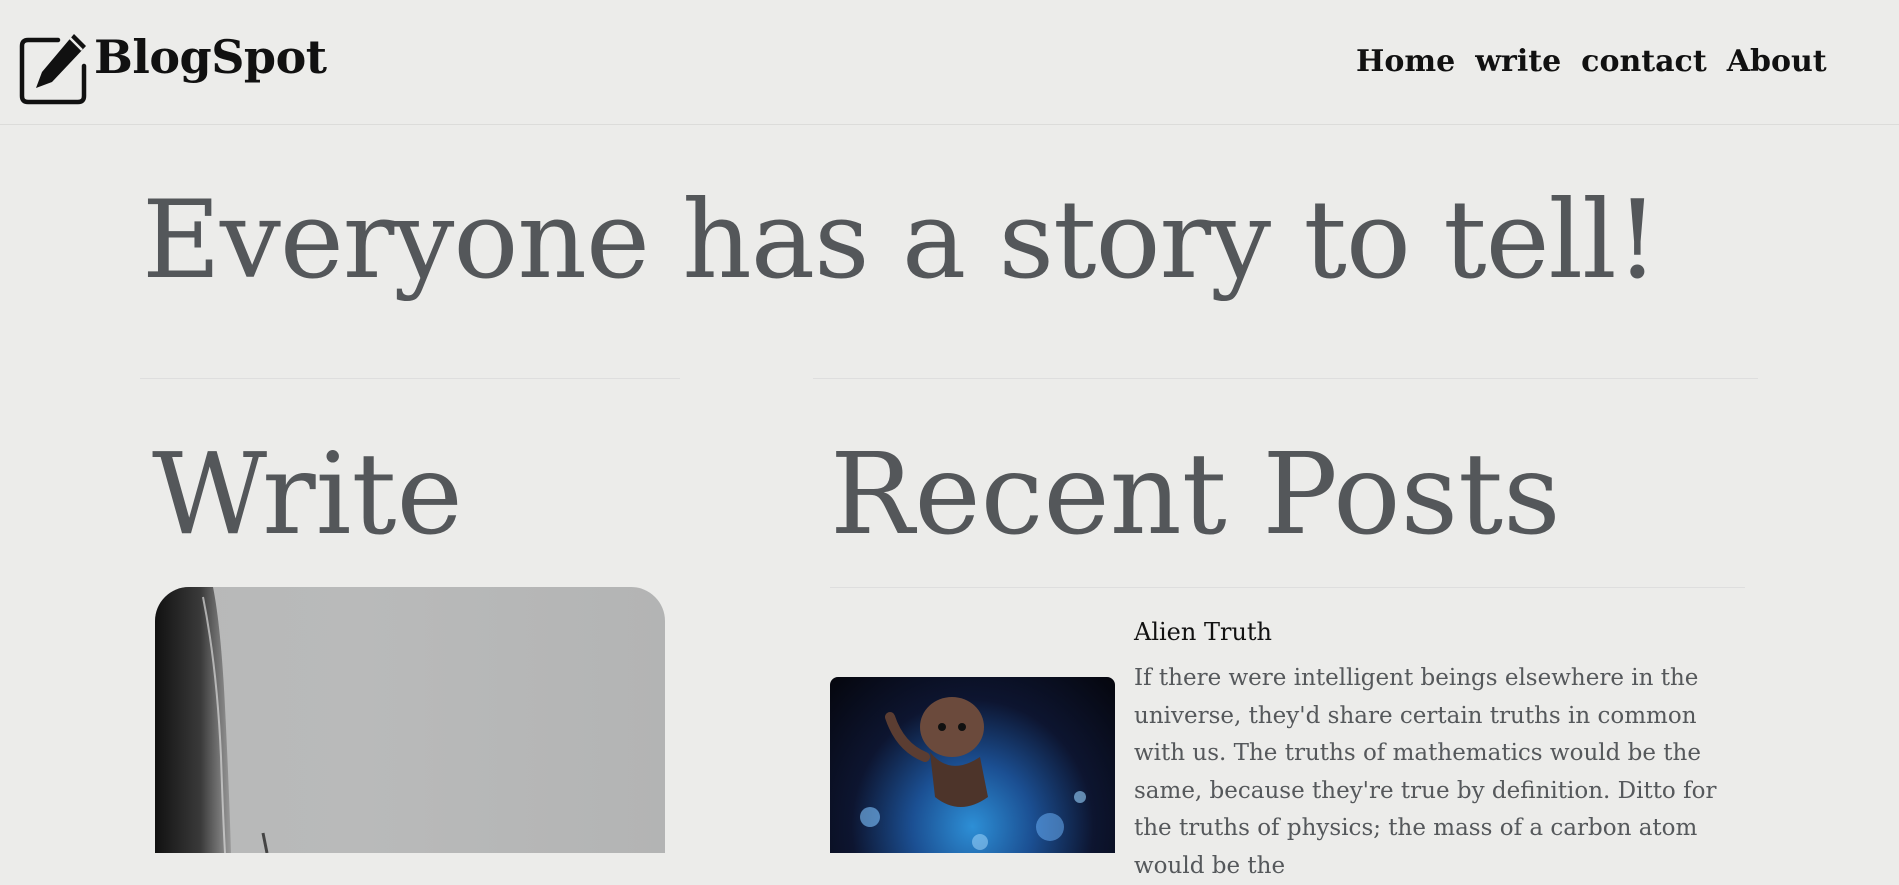 The image size is (1899, 885). Describe the element at coordinates (210, 57) in the screenshot. I see `brand-name: BlogSpot` at that location.